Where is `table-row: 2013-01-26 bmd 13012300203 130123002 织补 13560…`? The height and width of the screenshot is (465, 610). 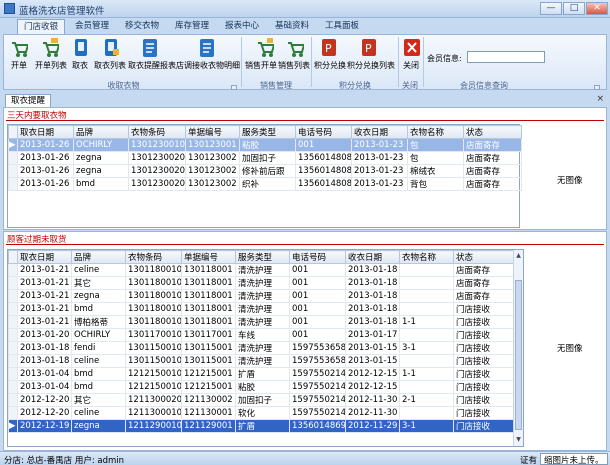
table-row: 2013-01-26 bmd 13012300203 130123002 织补 13560… is located at coordinates (265, 184).